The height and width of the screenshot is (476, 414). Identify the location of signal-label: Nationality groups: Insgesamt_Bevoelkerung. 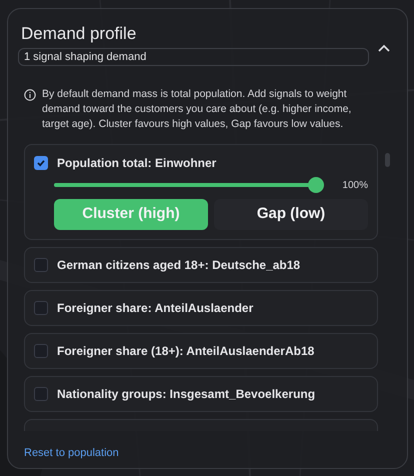
(186, 394).